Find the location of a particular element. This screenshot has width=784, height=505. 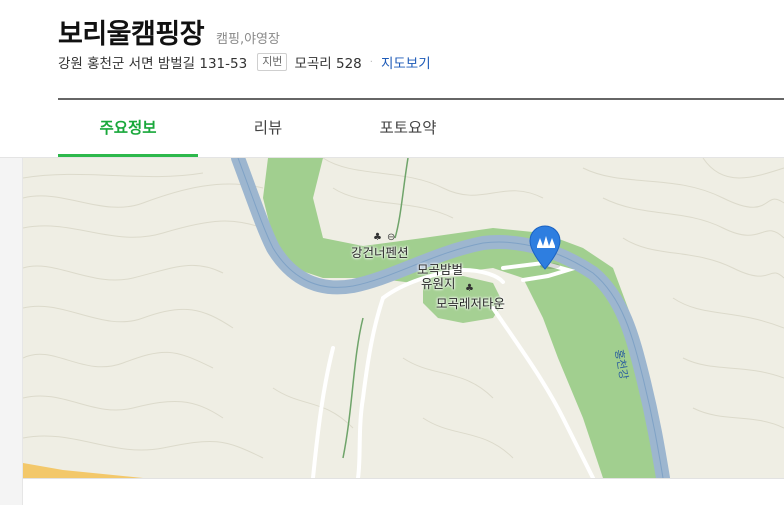

view-map-link: 지도보기 is located at coordinates (406, 62).